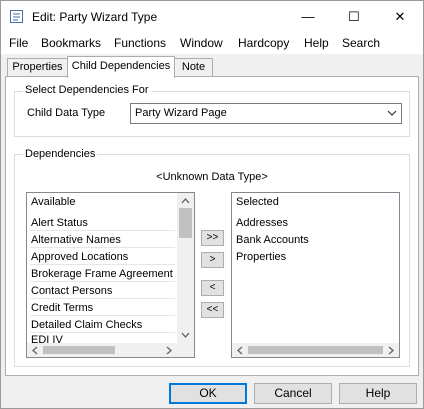 Image resolution: width=424 pixels, height=409 pixels. What do you see at coordinates (87, 90) in the screenshot?
I see `select-dependencies-label: Select Dependencies For` at bounding box center [87, 90].